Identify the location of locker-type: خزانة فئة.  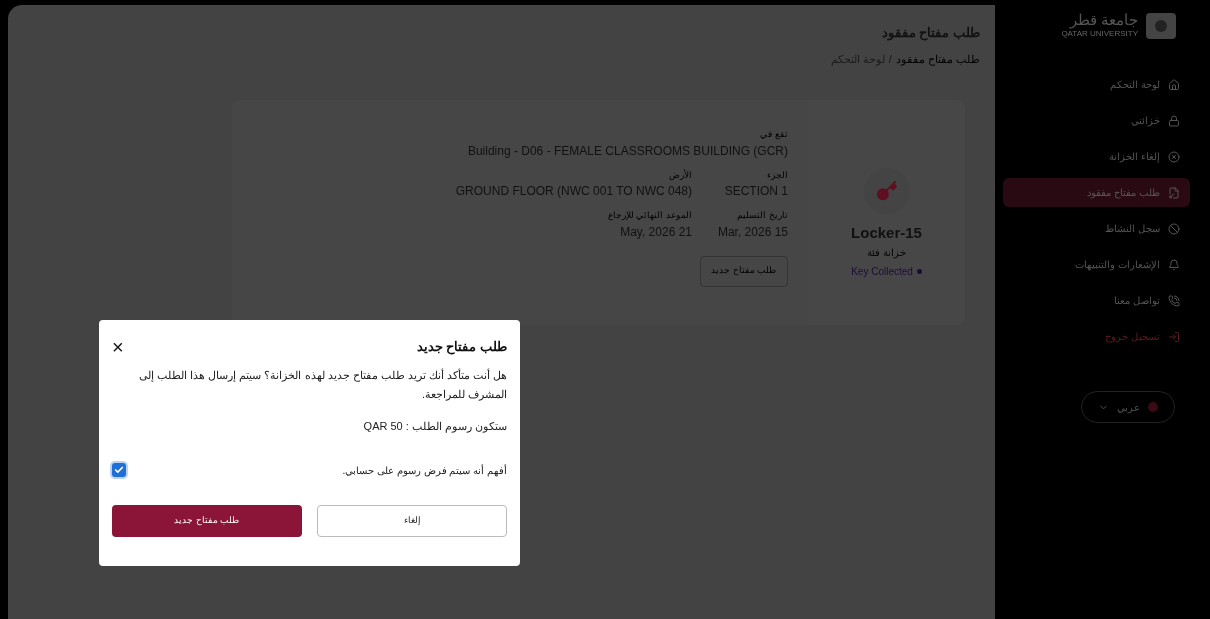
(886, 252).